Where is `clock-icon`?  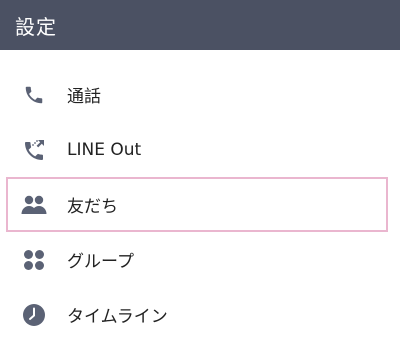
clock-icon is located at coordinates (34, 315).